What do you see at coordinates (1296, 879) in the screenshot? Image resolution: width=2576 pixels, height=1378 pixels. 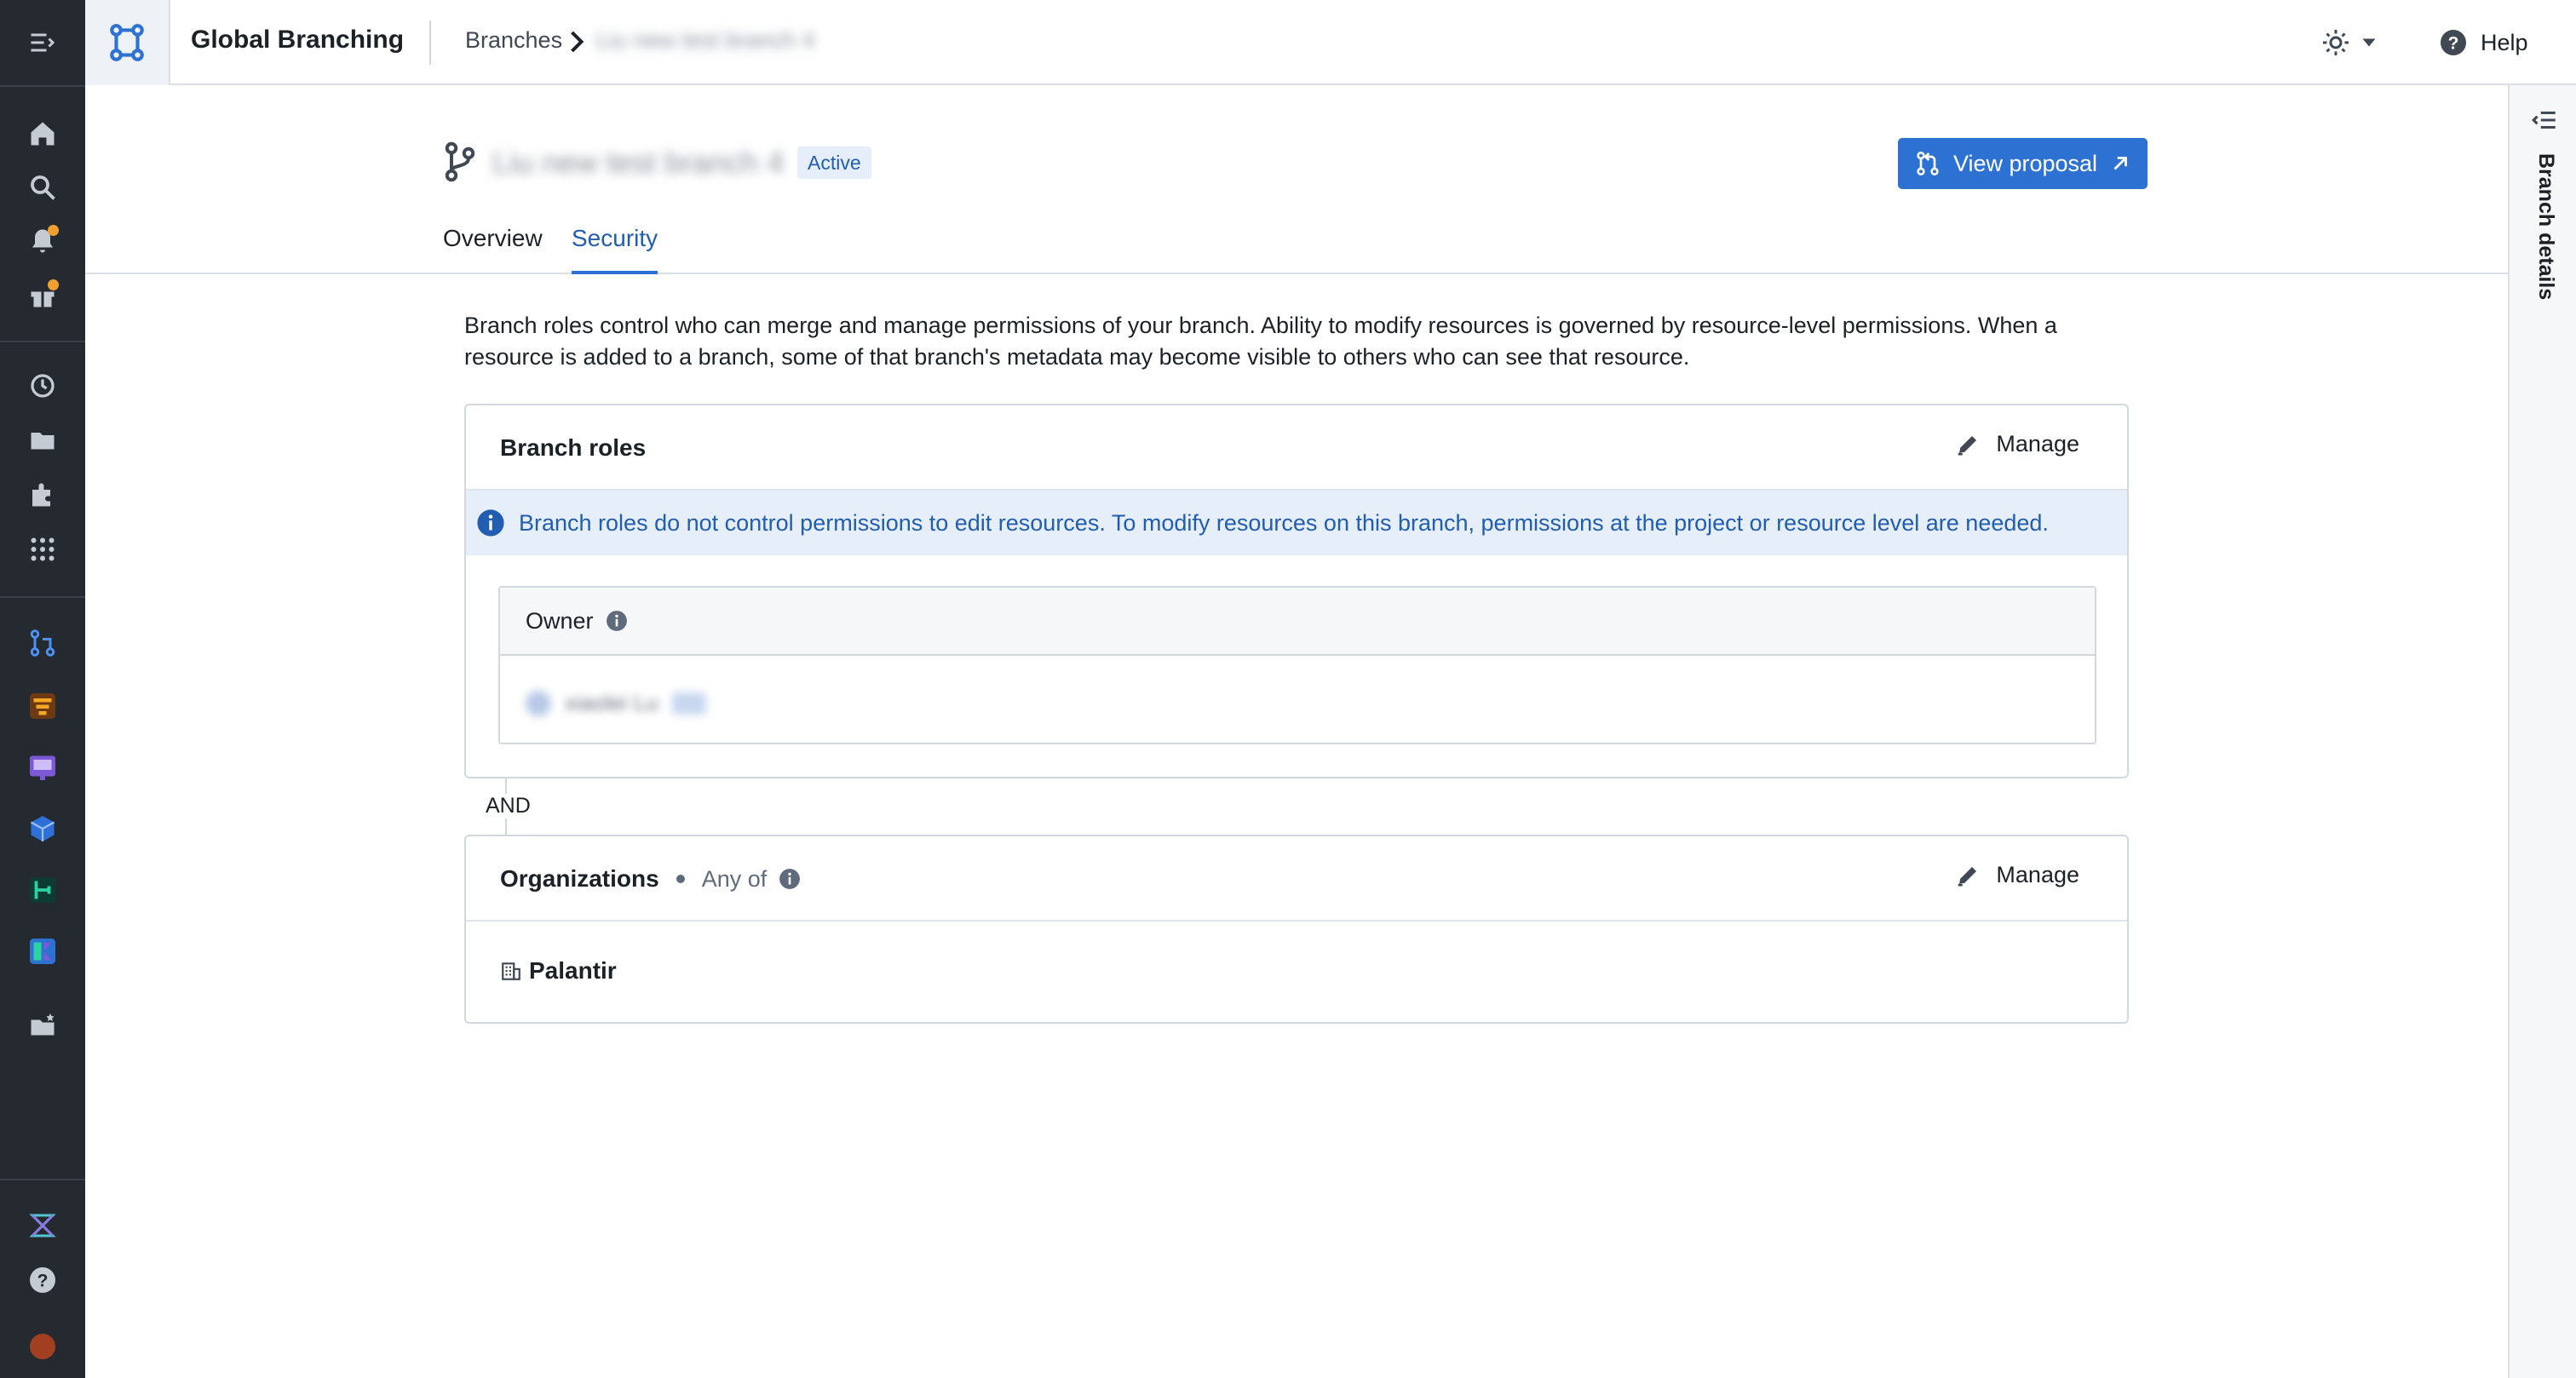 I see `organizations-header: Organizations Any of Manage` at bounding box center [1296, 879].